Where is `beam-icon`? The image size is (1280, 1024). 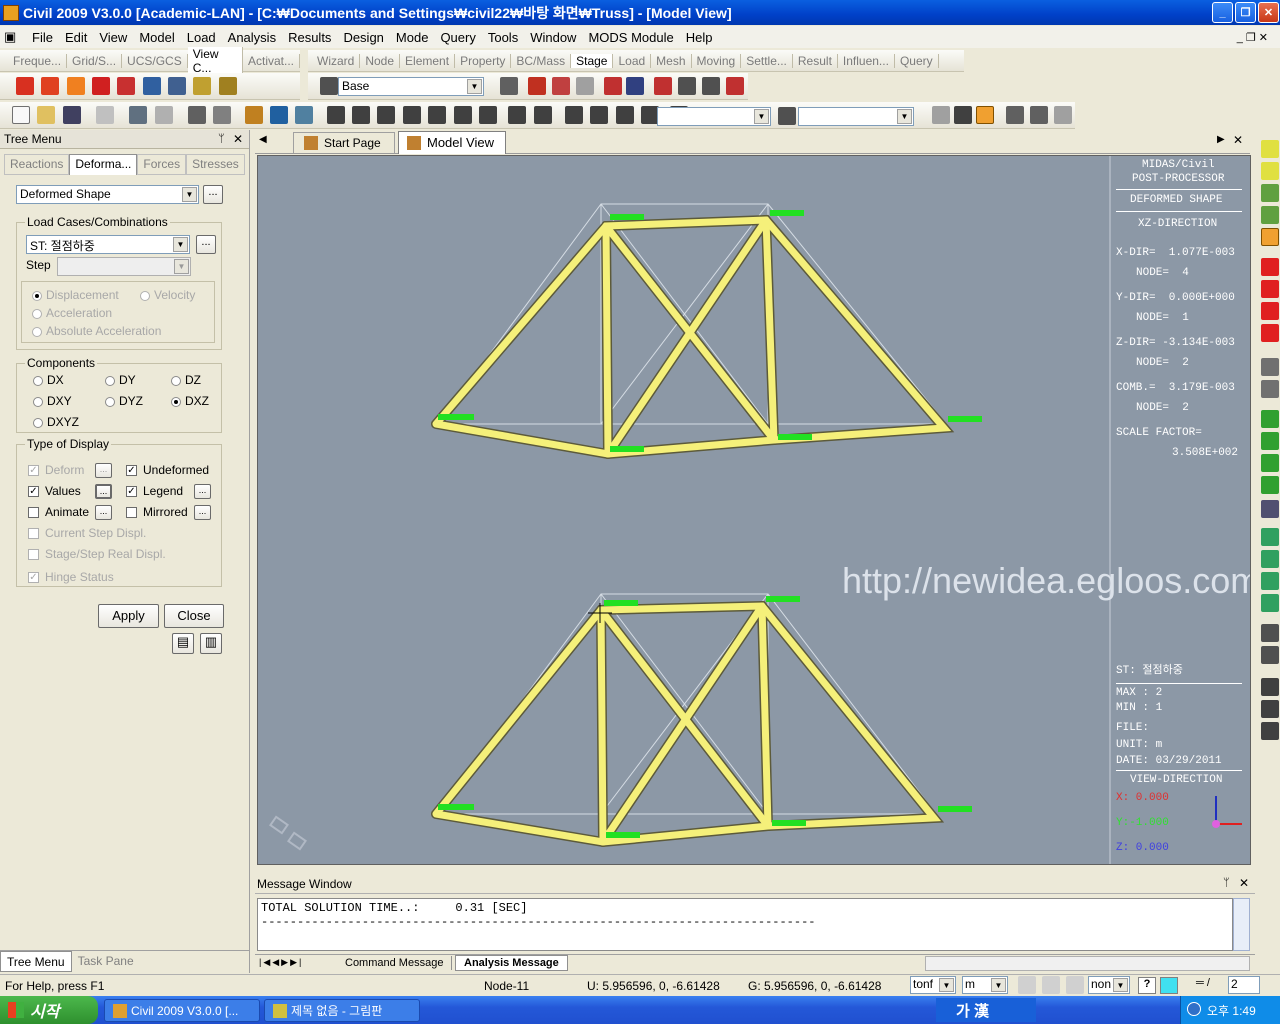 beam-icon is located at coordinates (663, 86).